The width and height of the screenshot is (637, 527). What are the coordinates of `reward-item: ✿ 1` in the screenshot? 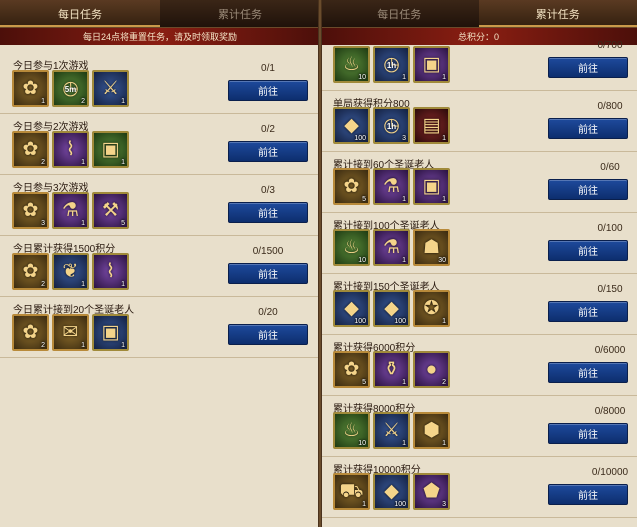 It's located at (30, 88).